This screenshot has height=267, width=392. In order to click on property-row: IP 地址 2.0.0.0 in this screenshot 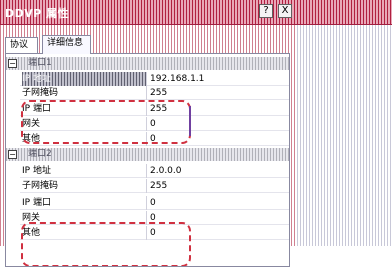, I will do `click(154, 171)`.